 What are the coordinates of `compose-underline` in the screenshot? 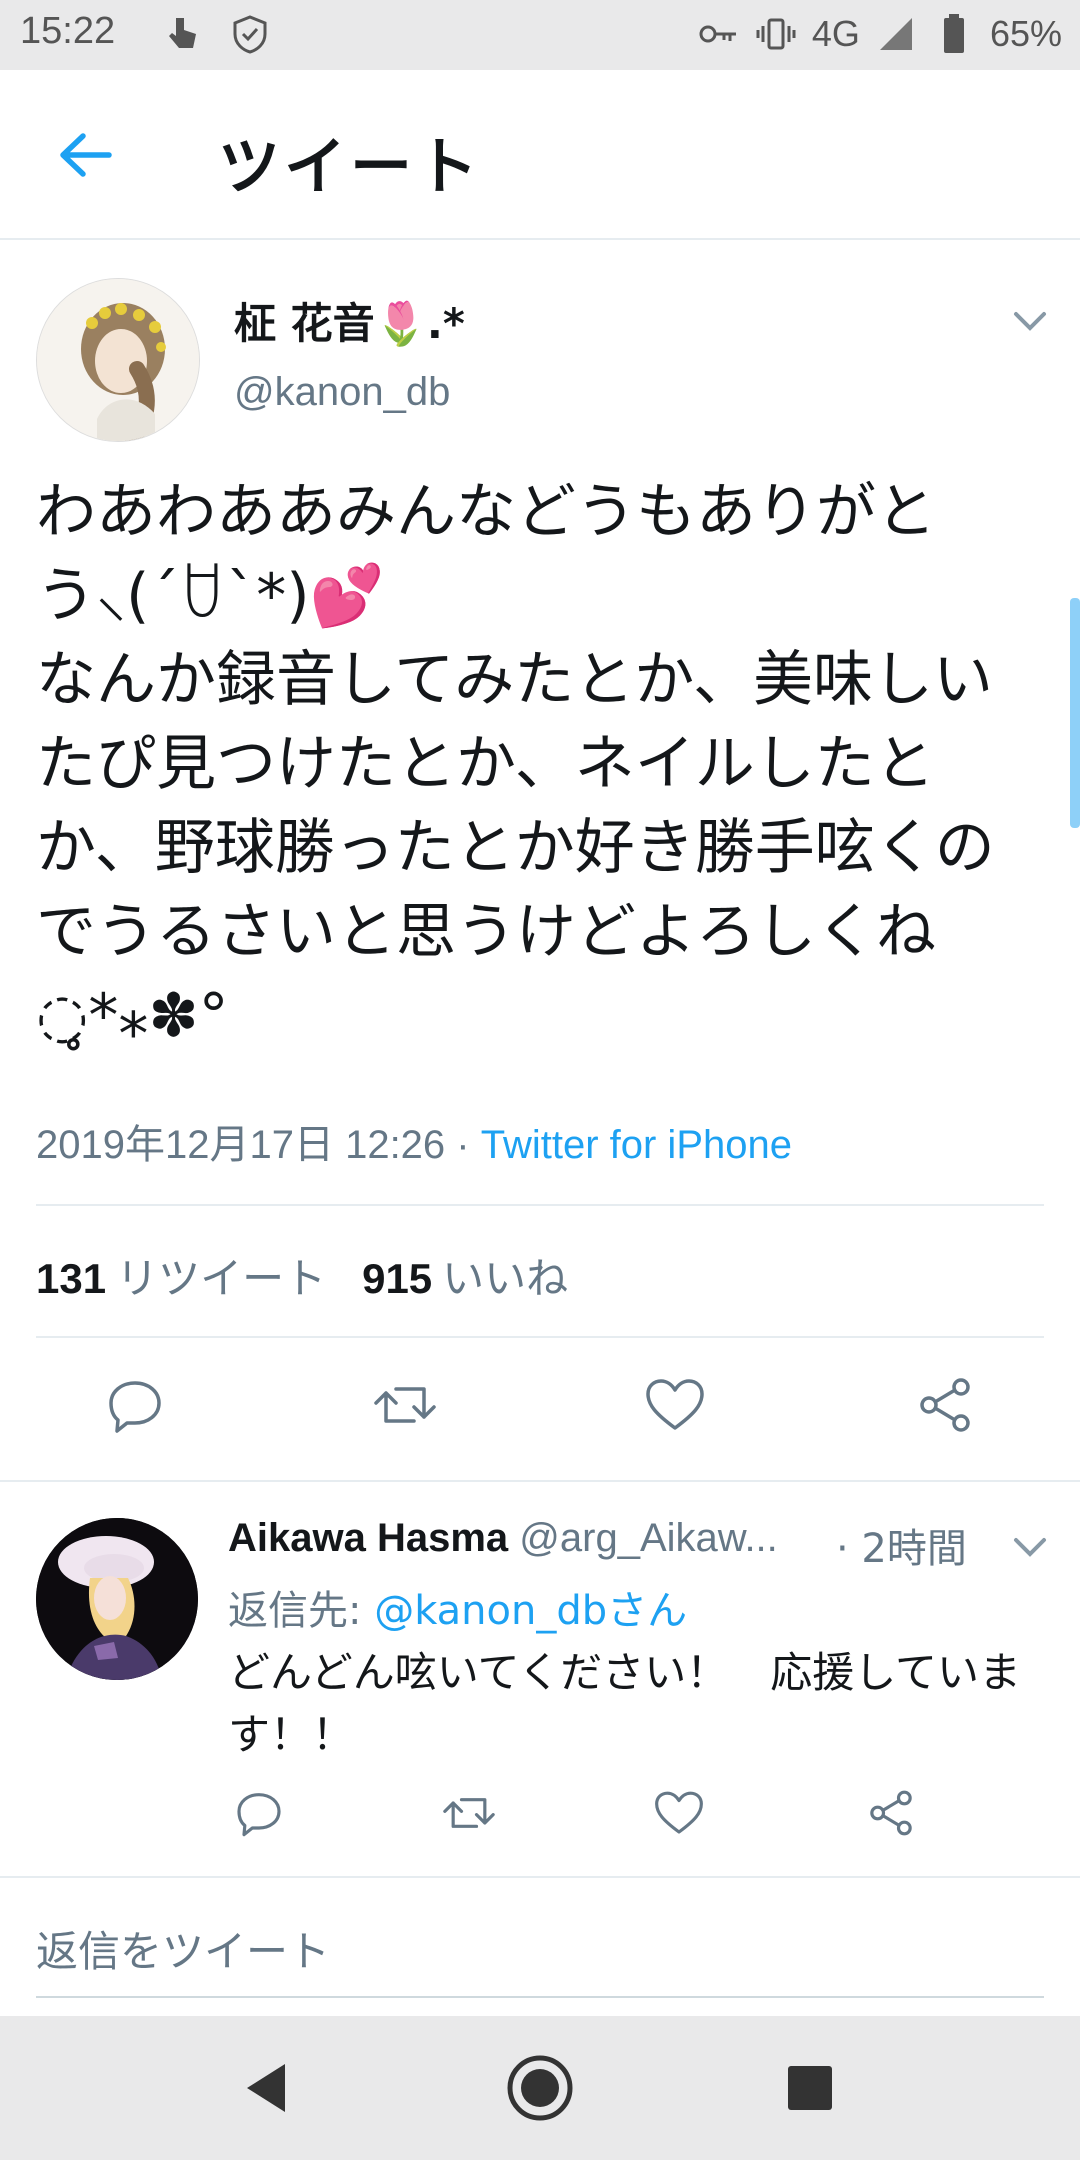 It's located at (540, 1997).